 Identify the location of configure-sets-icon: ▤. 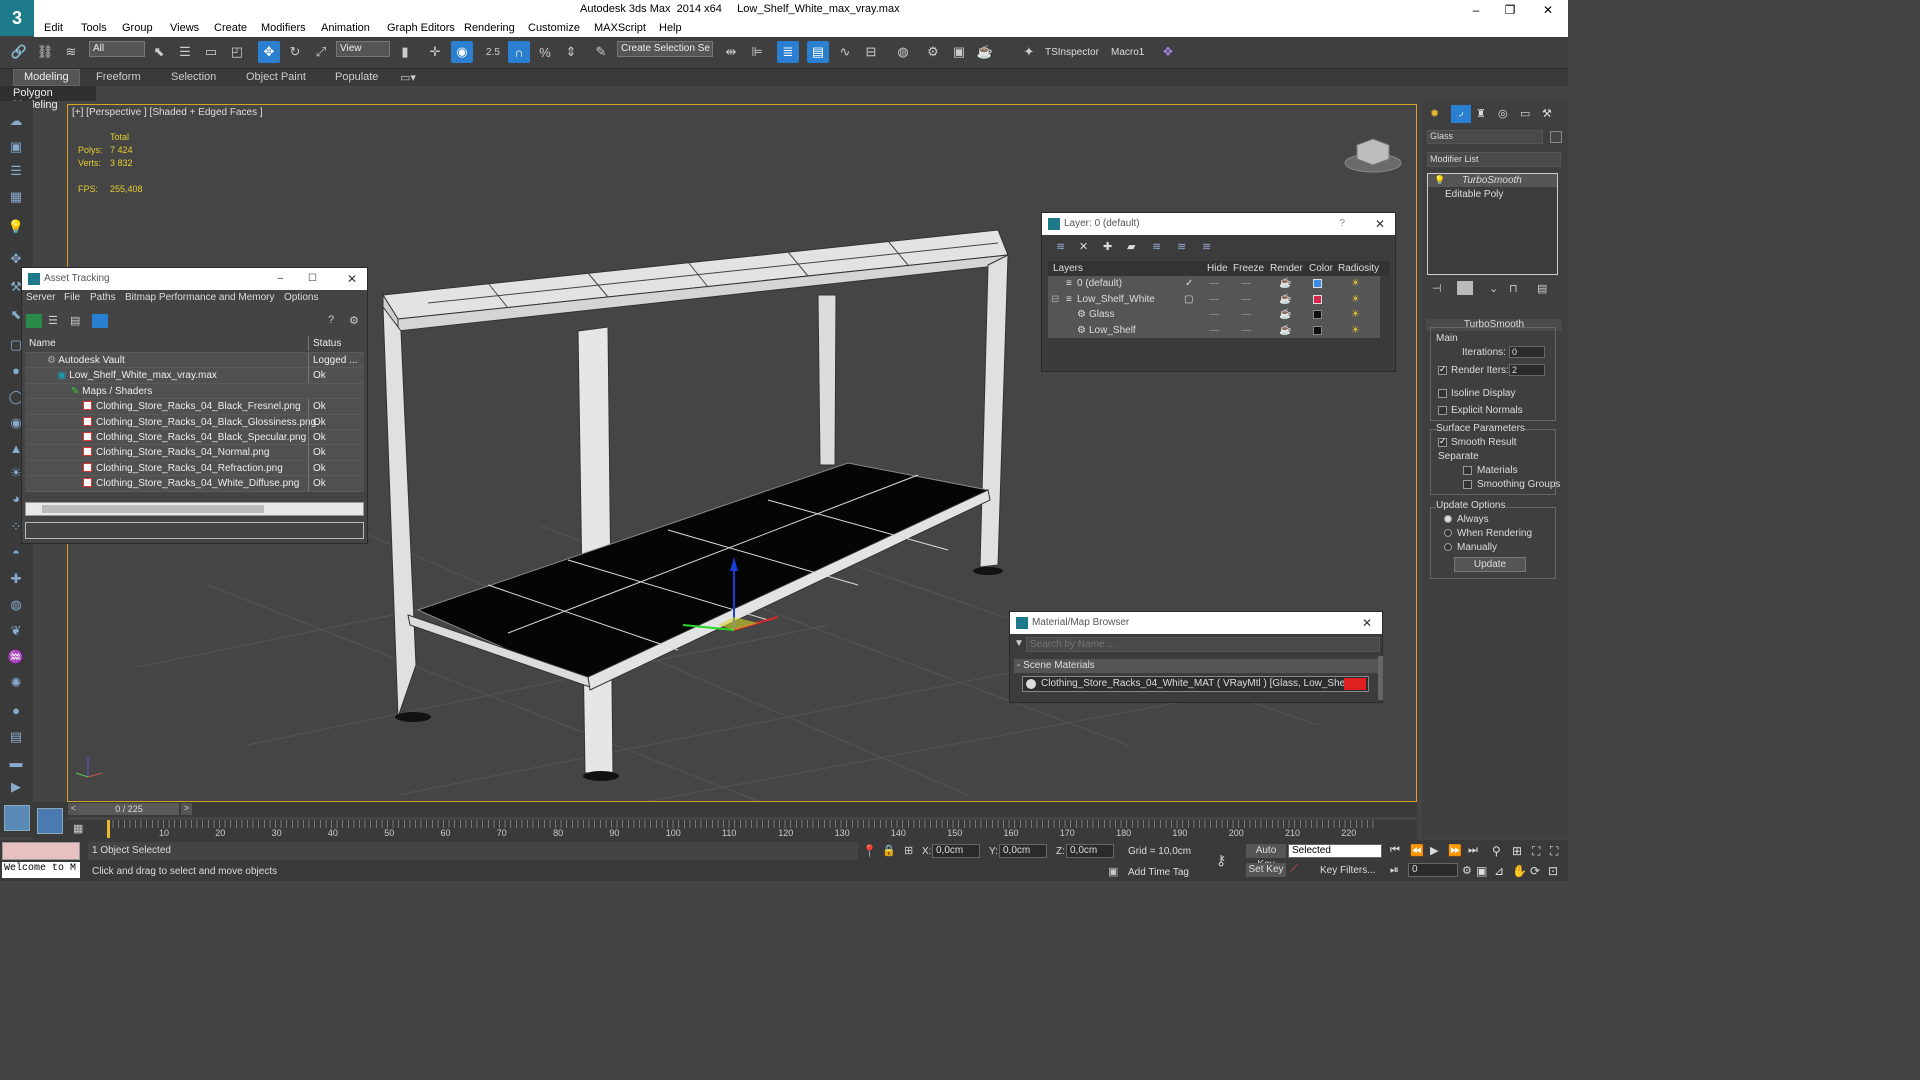
(1542, 288).